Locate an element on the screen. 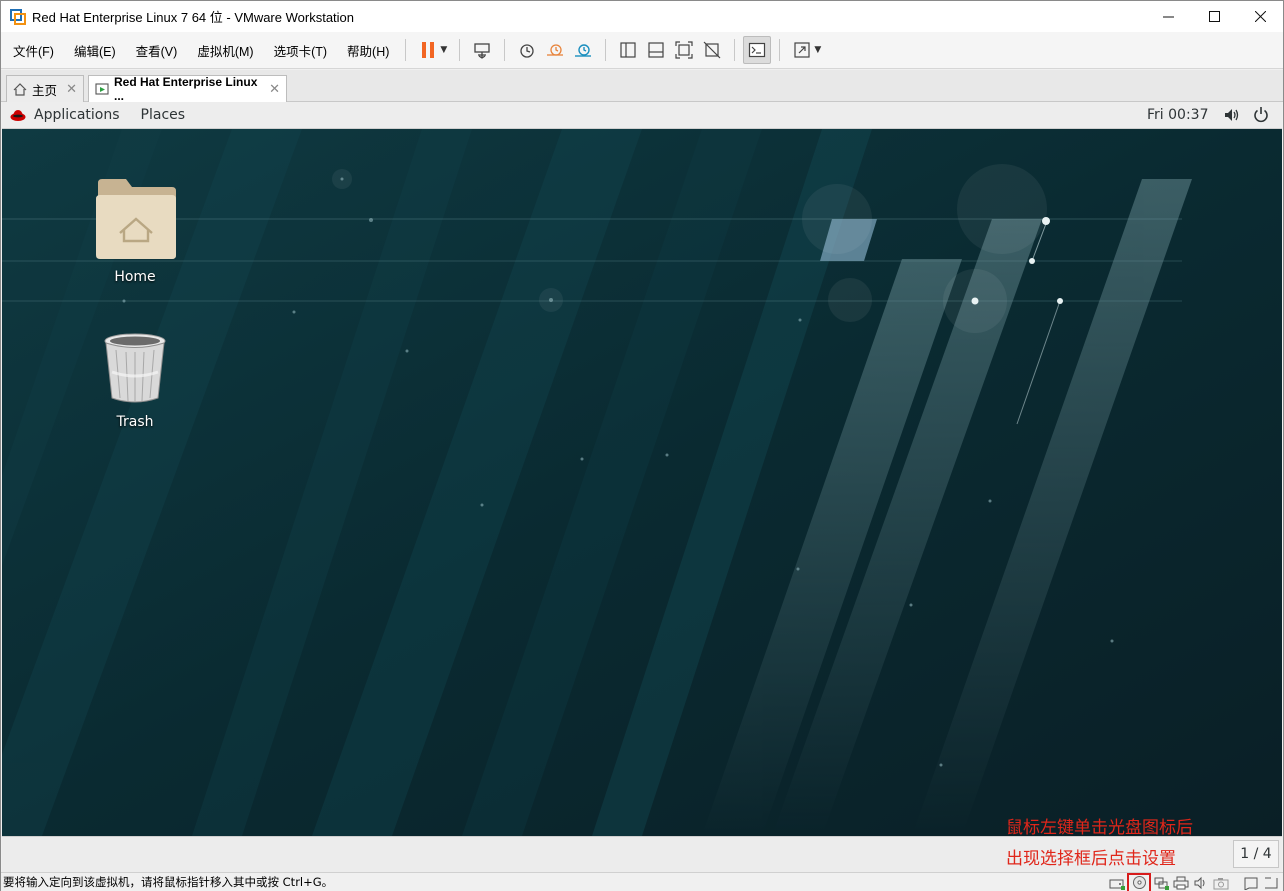  unity-button is located at coordinates (712, 50).